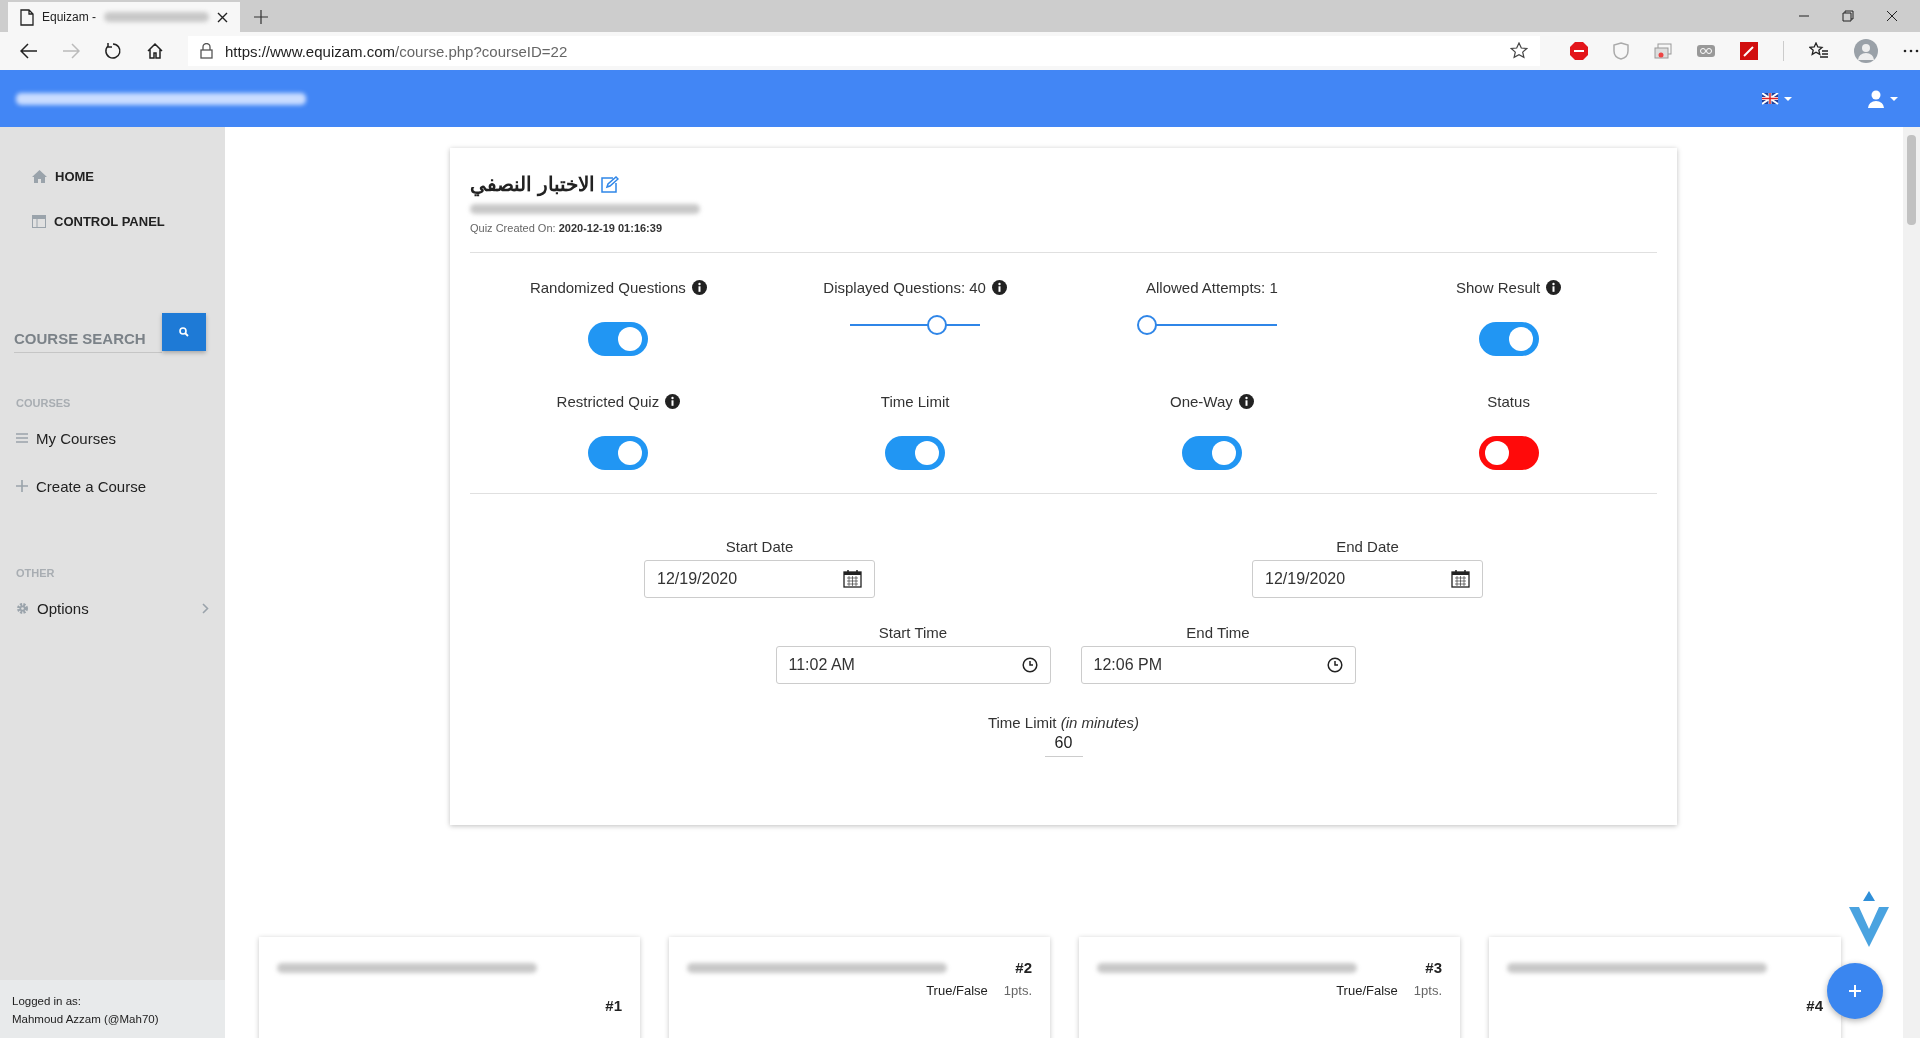 This screenshot has width=1920, height=1038. I want to click on glasses-icon, so click(1706, 51).